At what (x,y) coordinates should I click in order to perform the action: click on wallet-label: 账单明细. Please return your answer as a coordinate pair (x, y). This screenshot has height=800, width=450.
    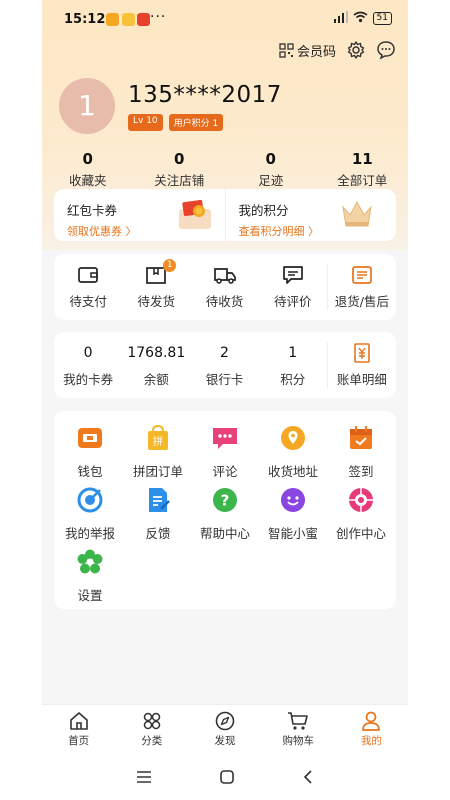
    Looking at the image, I should click on (361, 379).